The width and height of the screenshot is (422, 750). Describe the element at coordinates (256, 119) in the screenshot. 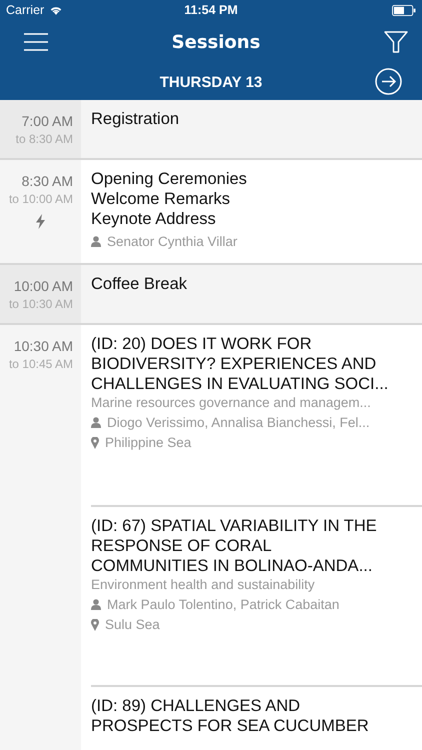

I see `session-title: Registration` at that location.